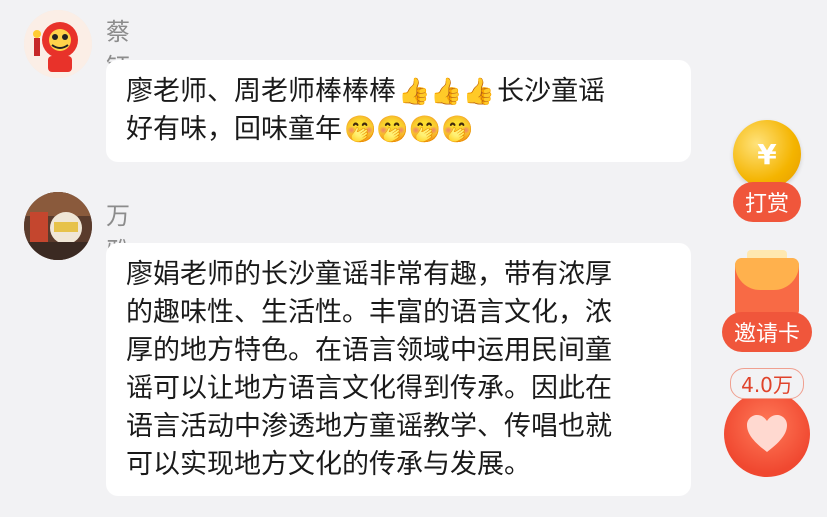 The height and width of the screenshot is (517, 827). Describe the element at coordinates (766, 332) in the screenshot. I see `invite-label: 邀请卡` at that location.